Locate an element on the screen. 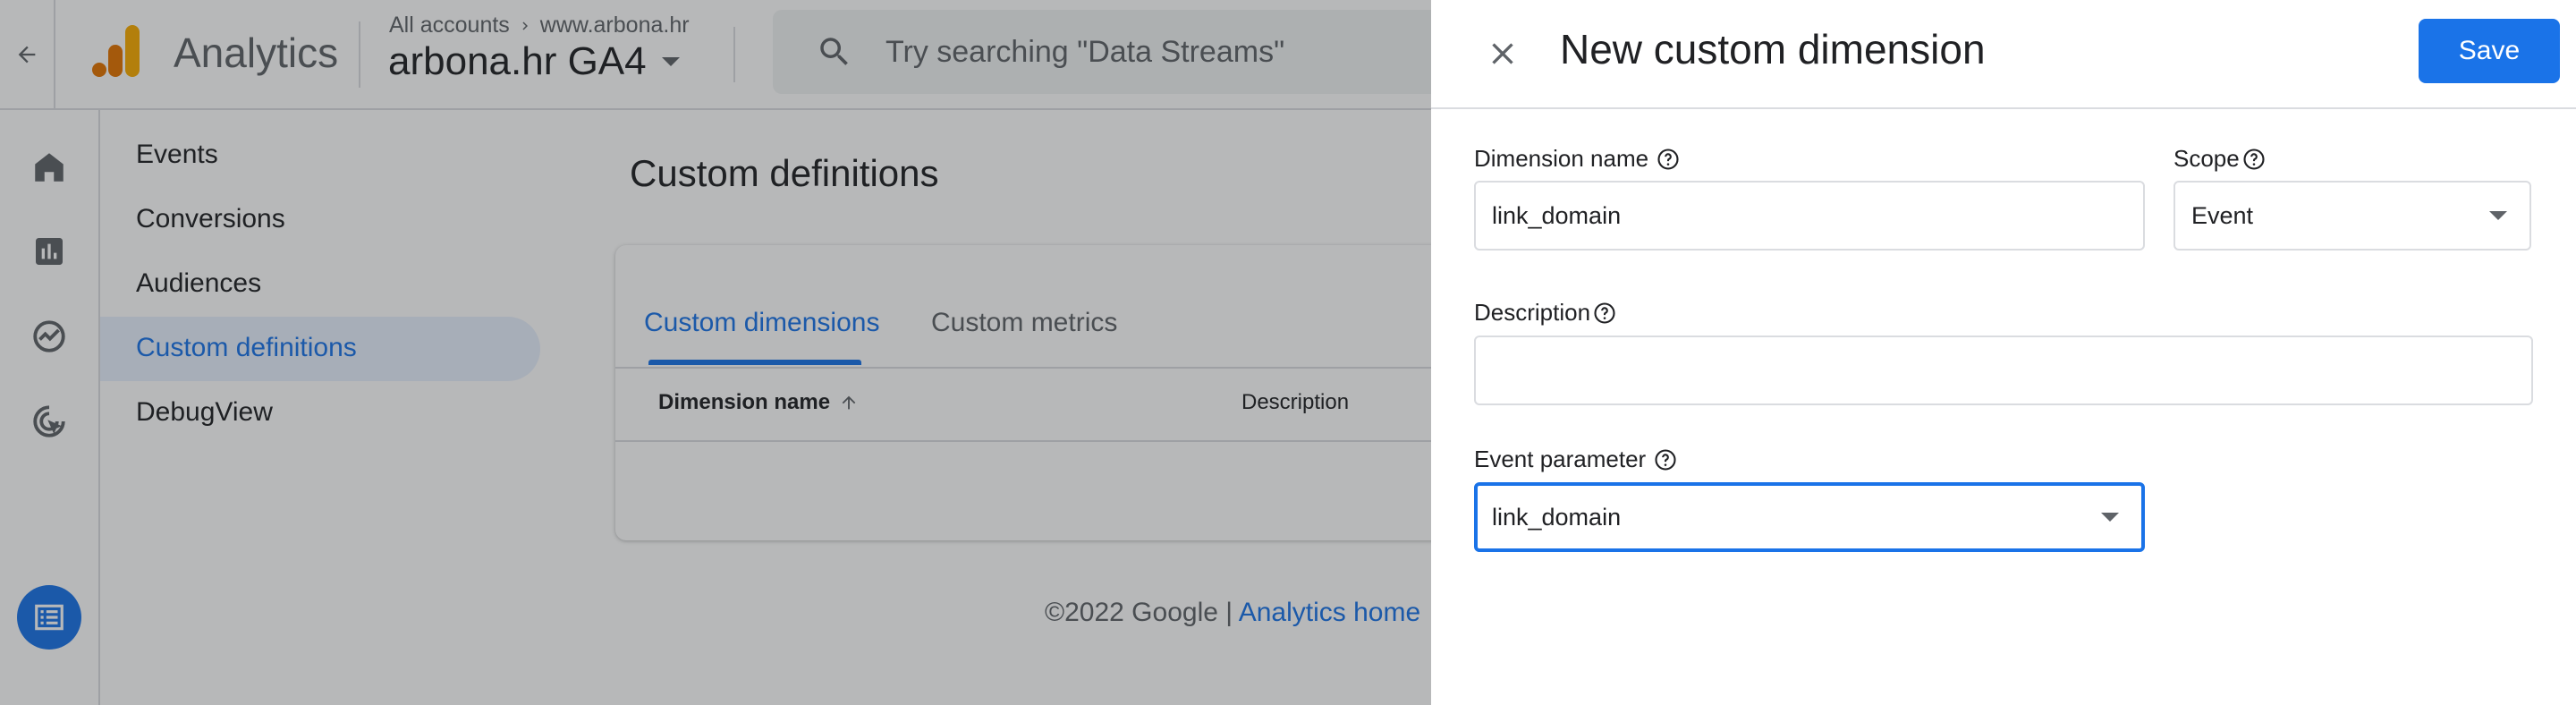 Image resolution: width=2576 pixels, height=705 pixels. event-parameter-select: link_domain is located at coordinates (1809, 517).